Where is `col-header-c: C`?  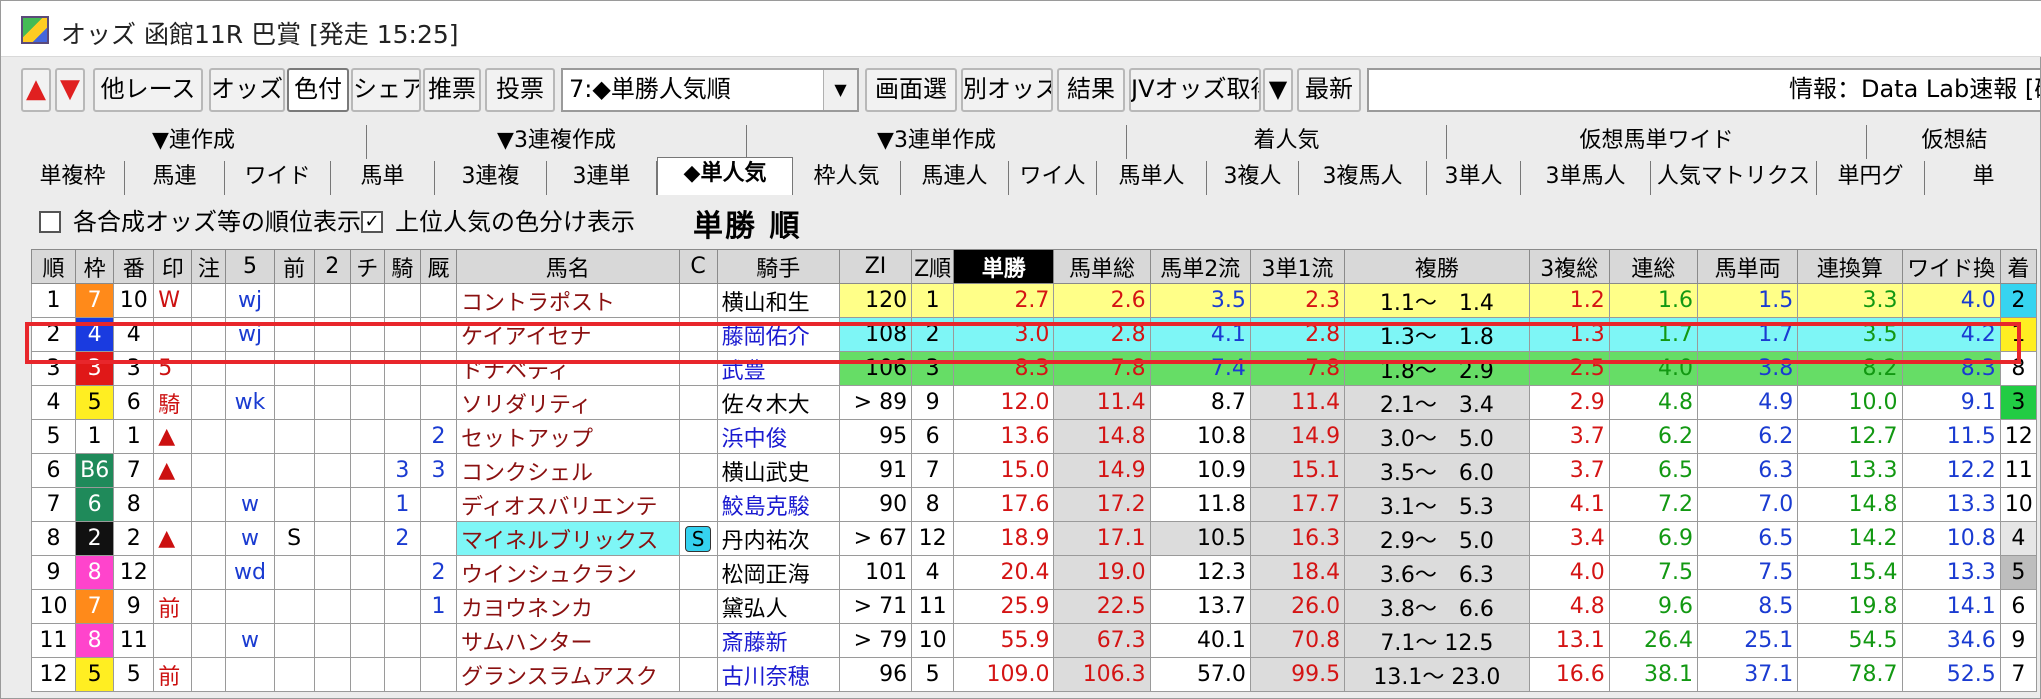 col-header-c: C is located at coordinates (698, 266).